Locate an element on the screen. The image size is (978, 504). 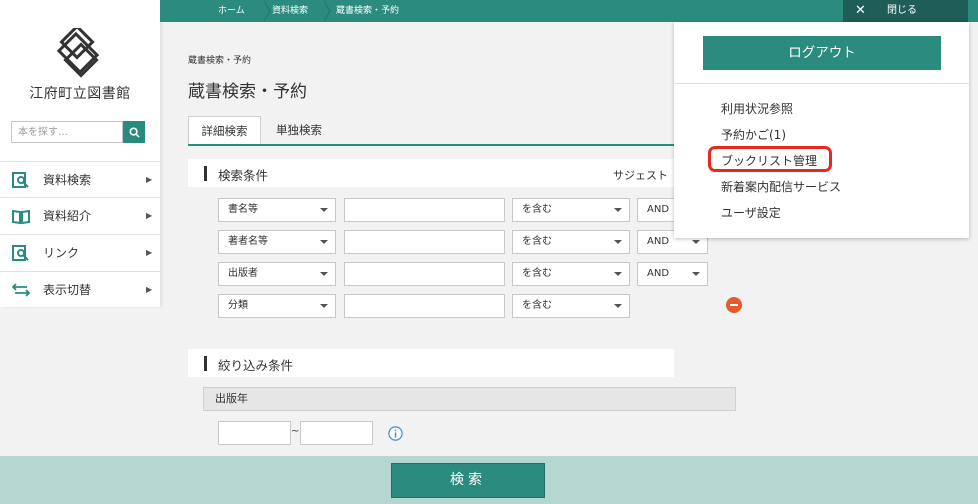
menu-item-reservation-cart: 予約かご(1) is located at coordinates (753, 134).